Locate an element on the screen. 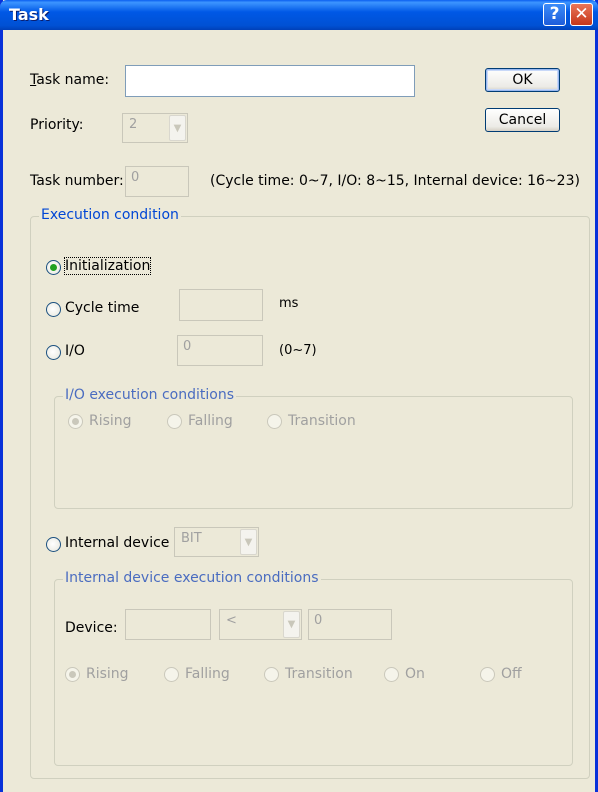  io-input: 0 is located at coordinates (220, 350).